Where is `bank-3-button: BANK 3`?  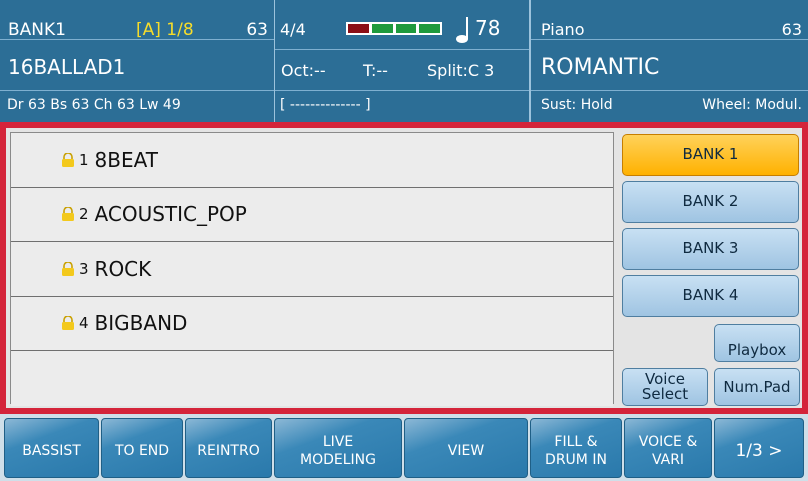
bank-3-button: BANK 3 is located at coordinates (710, 249).